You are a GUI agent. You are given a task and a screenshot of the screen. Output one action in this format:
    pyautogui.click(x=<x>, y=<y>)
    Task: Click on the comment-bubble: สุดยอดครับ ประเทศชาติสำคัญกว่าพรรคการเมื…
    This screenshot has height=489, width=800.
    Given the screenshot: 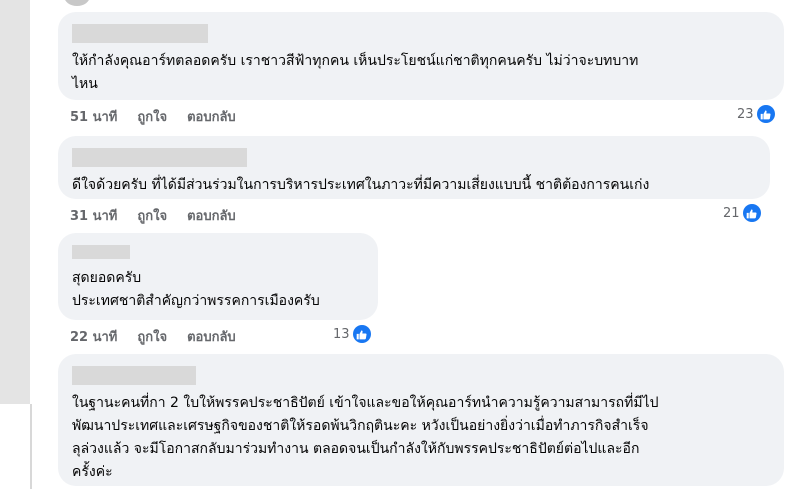 What is the action you would take?
    pyautogui.click(x=218, y=276)
    